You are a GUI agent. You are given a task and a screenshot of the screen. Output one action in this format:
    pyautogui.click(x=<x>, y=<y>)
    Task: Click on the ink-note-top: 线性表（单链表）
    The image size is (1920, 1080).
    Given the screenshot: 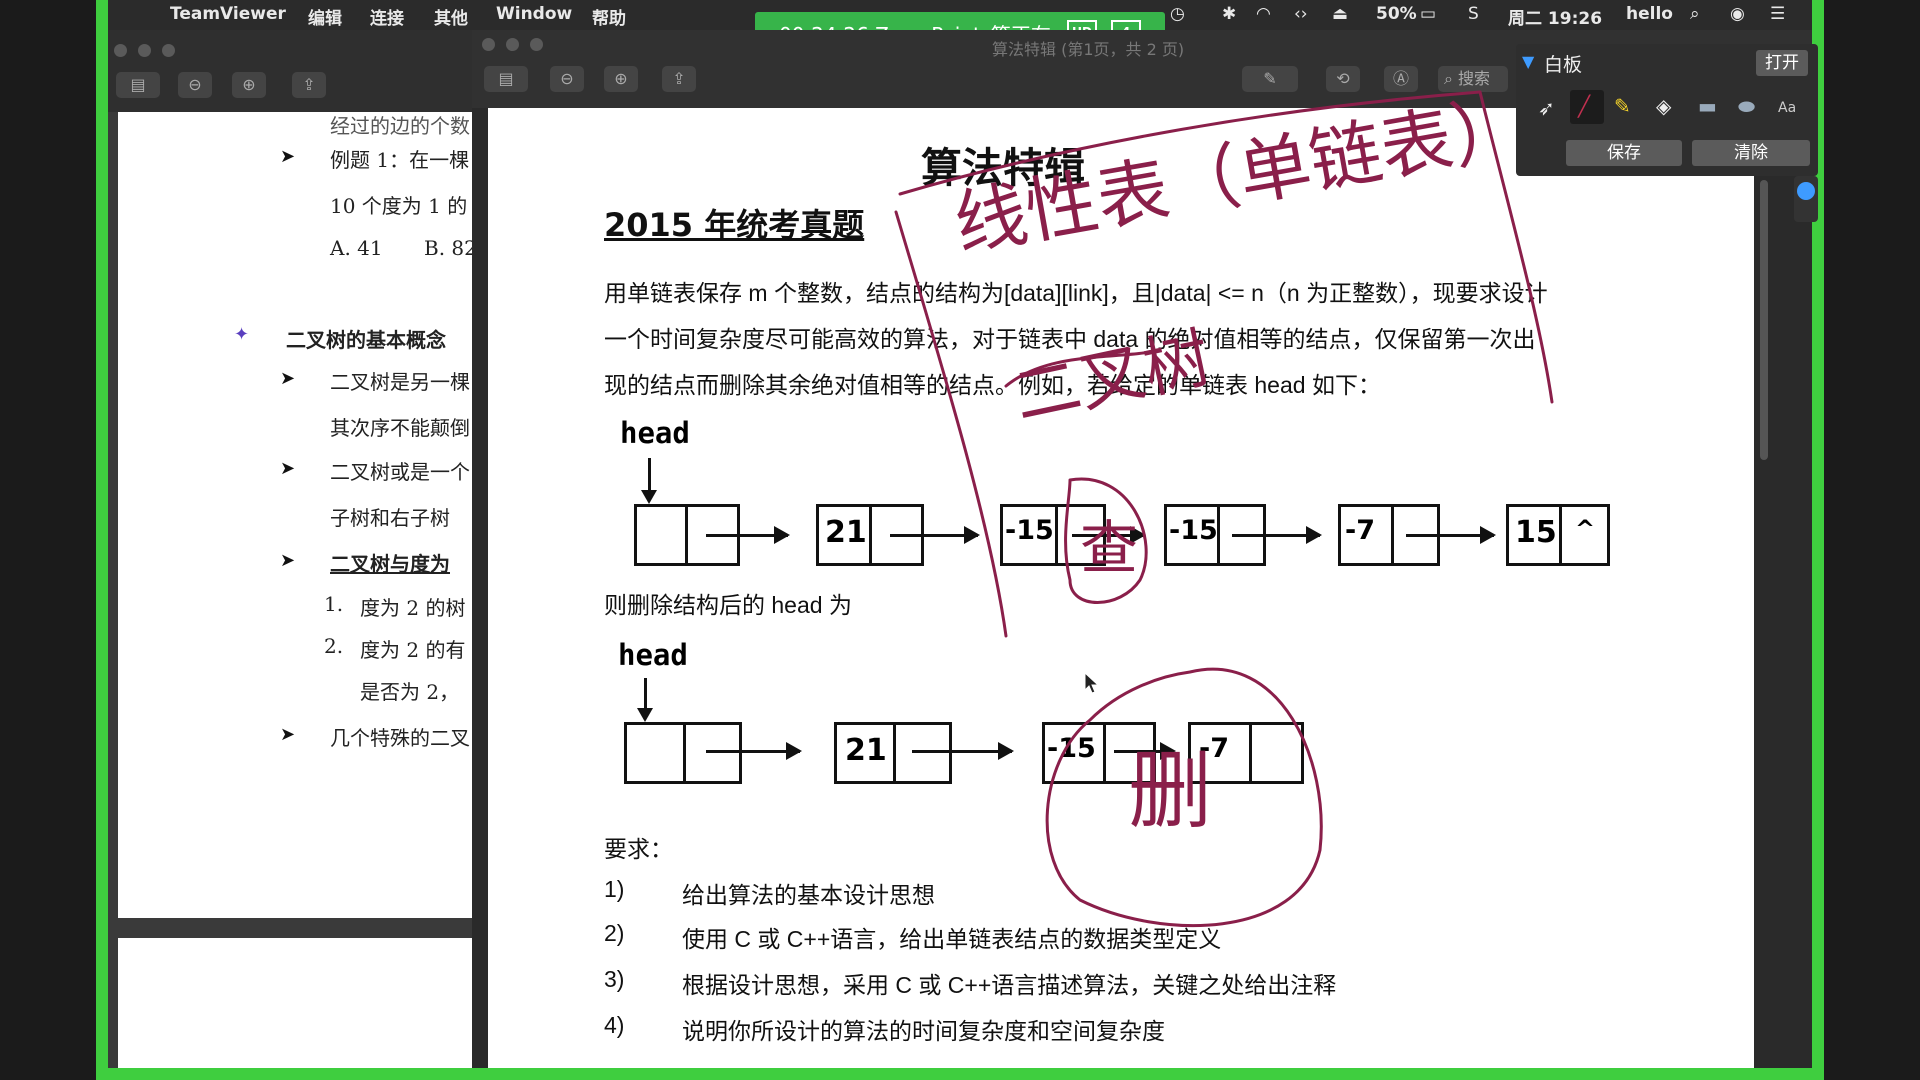 What is the action you would take?
    pyautogui.click(x=1239, y=175)
    